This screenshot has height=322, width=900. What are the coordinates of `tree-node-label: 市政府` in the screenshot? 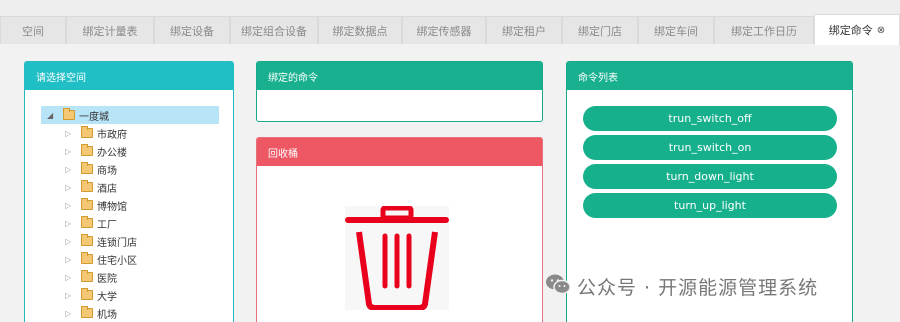 It's located at (112, 135).